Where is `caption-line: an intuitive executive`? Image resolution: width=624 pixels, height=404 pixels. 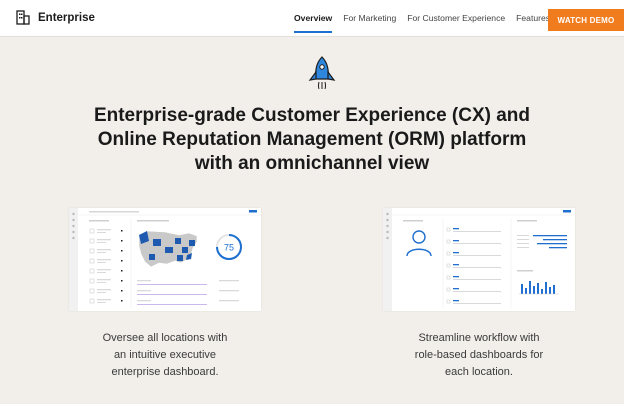 caption-line: an intuitive executive is located at coordinates (165, 355).